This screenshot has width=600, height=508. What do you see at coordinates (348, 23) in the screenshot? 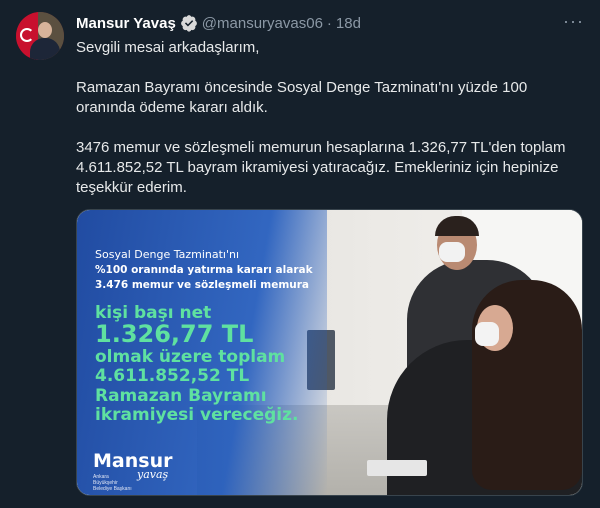
I see `tweet-timestamp: 18d` at bounding box center [348, 23].